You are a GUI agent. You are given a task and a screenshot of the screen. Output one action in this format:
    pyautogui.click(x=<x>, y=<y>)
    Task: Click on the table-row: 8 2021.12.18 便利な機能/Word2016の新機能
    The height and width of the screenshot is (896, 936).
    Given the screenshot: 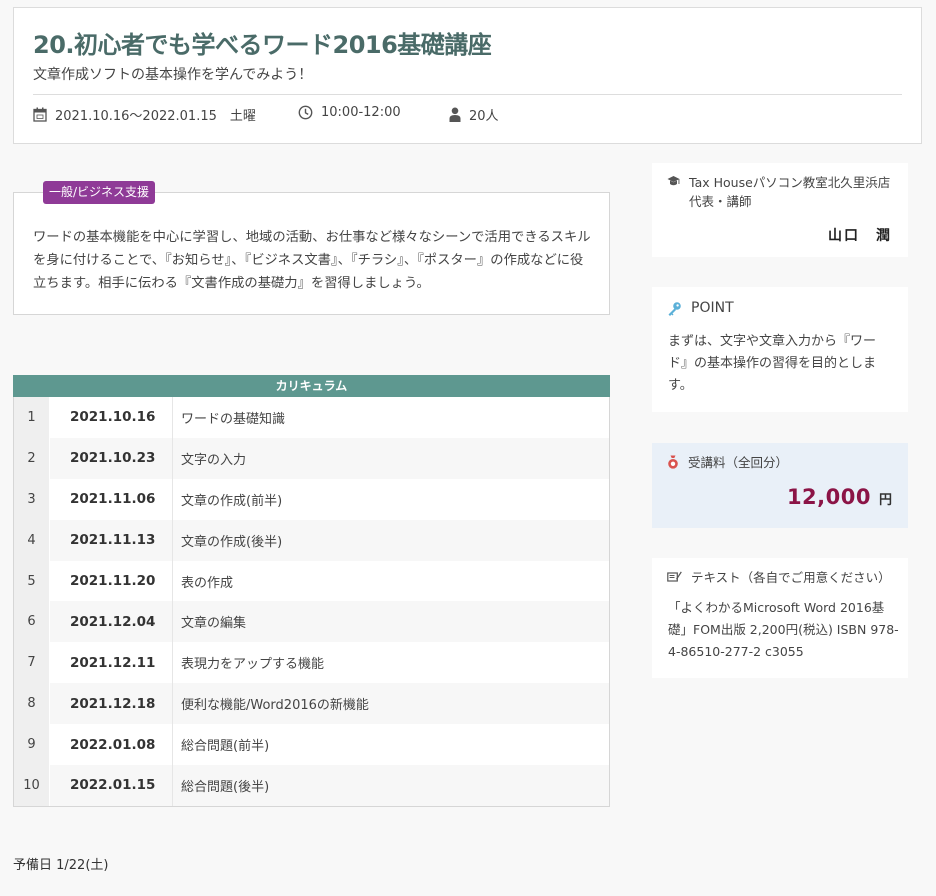 What is the action you would take?
    pyautogui.click(x=311, y=704)
    